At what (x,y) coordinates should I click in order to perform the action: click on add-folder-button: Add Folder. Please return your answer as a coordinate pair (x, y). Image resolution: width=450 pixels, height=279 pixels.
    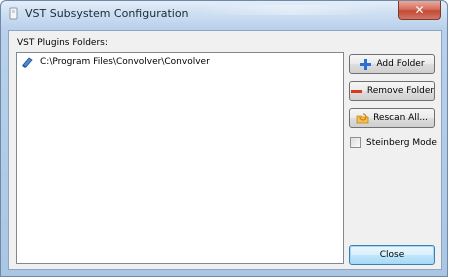
    Looking at the image, I should click on (392, 64).